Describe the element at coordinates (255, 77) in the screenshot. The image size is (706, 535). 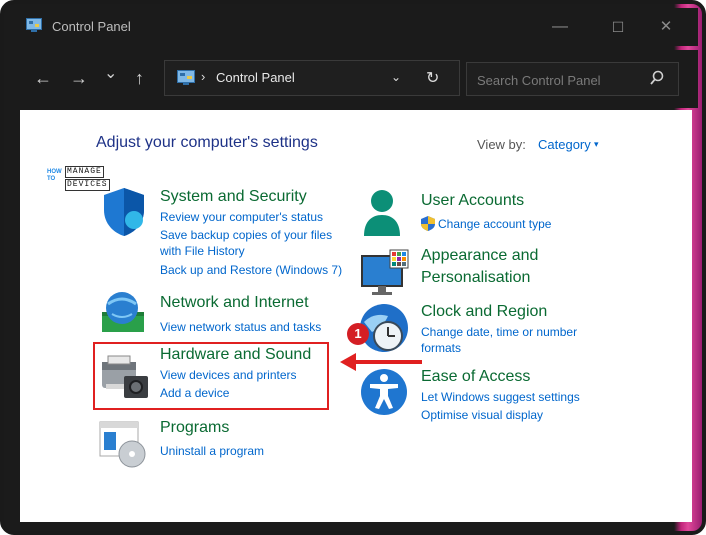
I see `breadcrumb-control-panel: Control Panel` at that location.